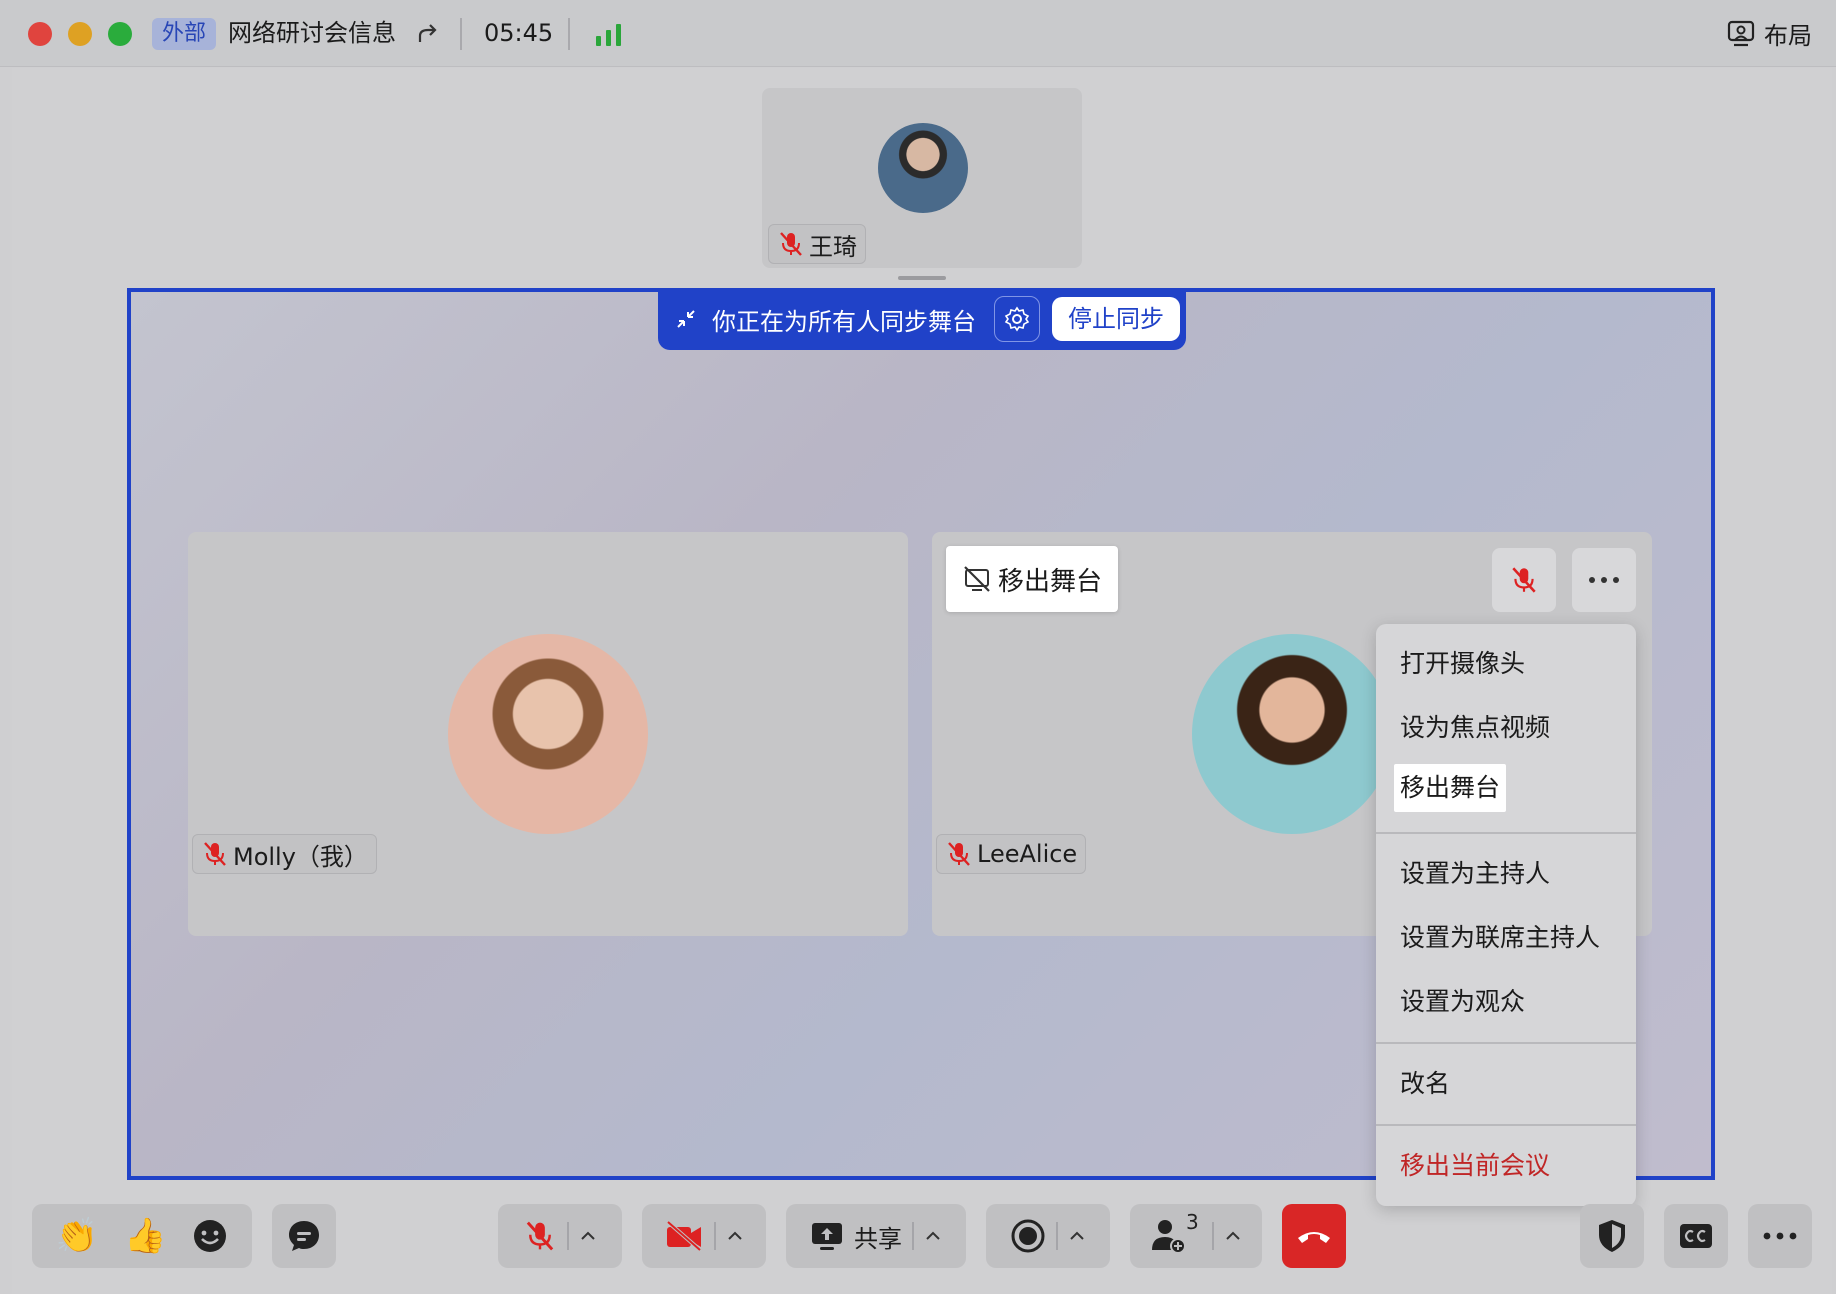  What do you see at coordinates (80, 34) in the screenshot?
I see `minimize-window-button` at bounding box center [80, 34].